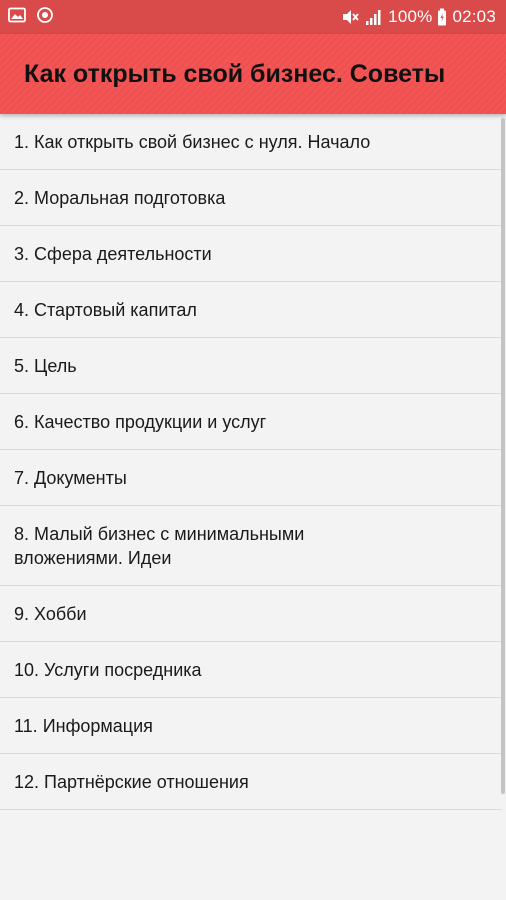 The width and height of the screenshot is (506, 900). I want to click on signal-icon, so click(374, 17).